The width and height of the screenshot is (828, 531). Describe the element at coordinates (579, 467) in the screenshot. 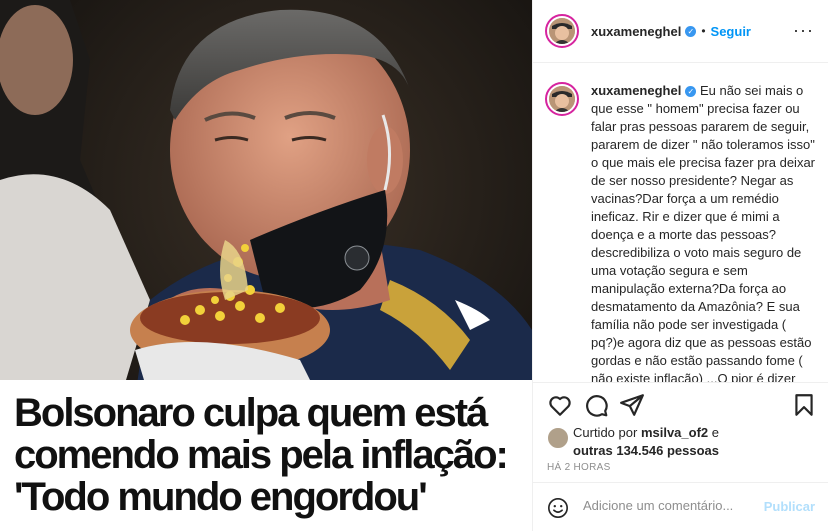

I see `post-timestamp: HÁ 2 HORAS` at that location.